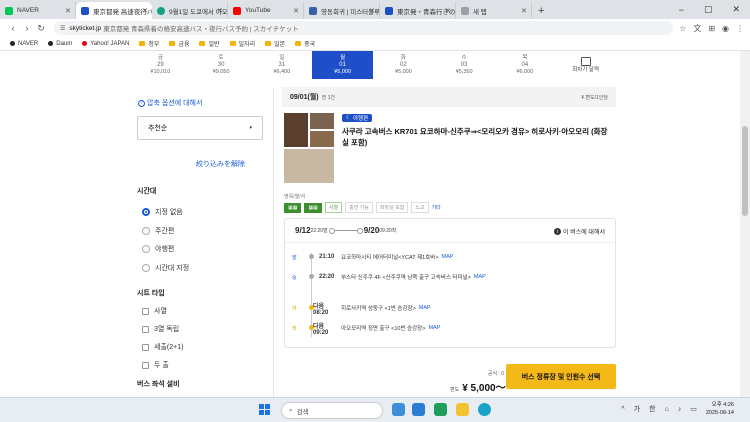 Image resolution: width=750 pixels, height=422 pixels. I want to click on bookmark-naver: NAVER, so click(24, 44).